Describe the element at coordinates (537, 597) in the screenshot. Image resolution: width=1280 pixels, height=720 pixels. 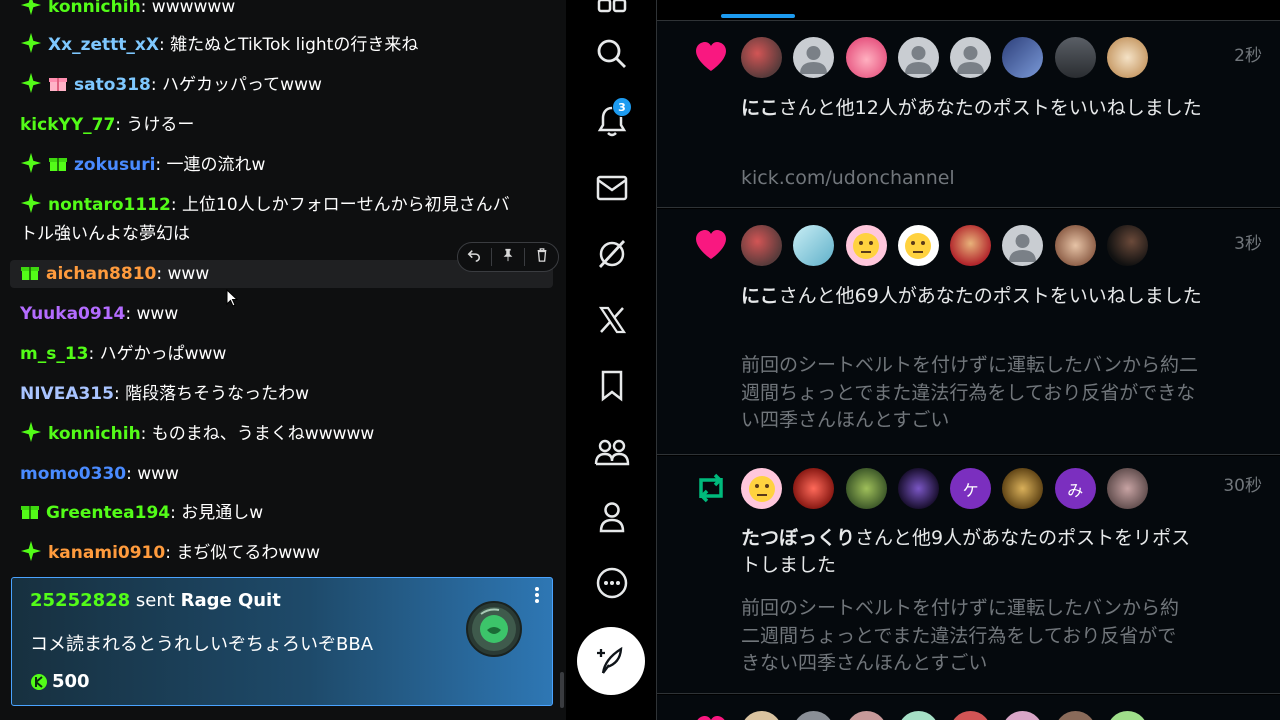
I see `more-vertical-icon` at that location.